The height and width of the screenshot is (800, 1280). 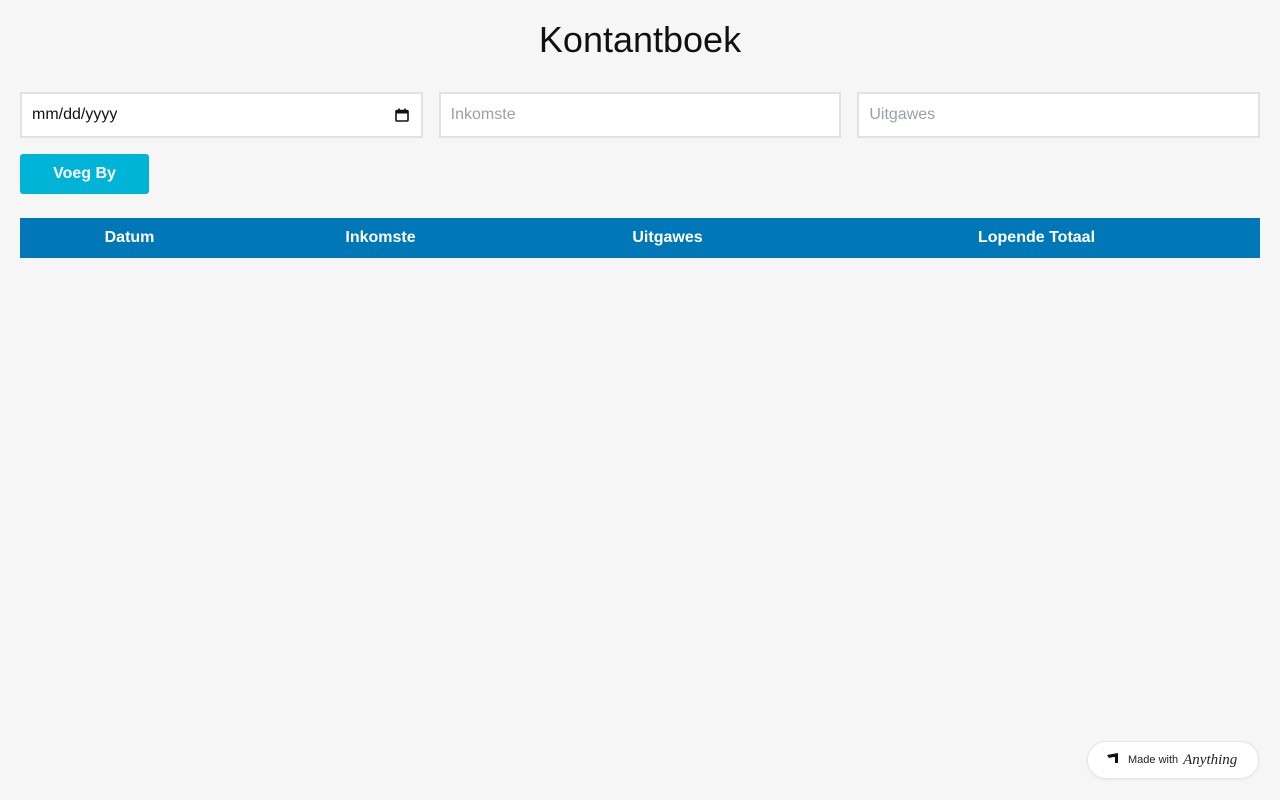 I want to click on calendar-icon, so click(x=401, y=115).